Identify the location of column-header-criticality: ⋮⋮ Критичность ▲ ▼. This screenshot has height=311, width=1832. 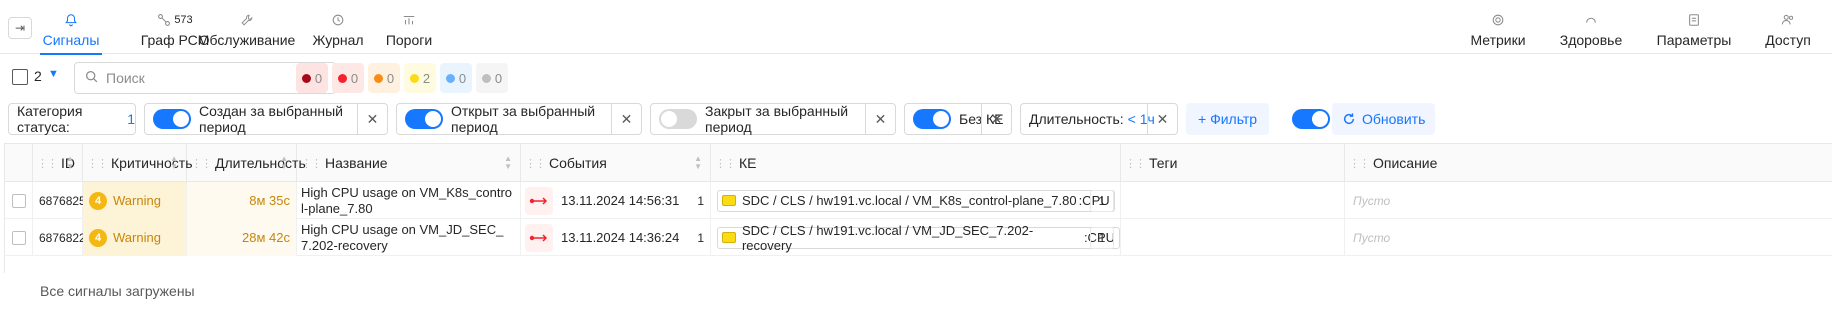
(138, 163).